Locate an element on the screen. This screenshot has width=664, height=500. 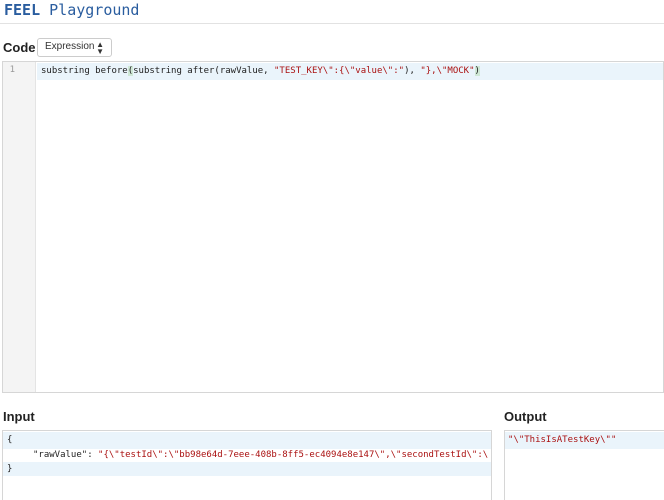
output-label: Output is located at coordinates (525, 416).